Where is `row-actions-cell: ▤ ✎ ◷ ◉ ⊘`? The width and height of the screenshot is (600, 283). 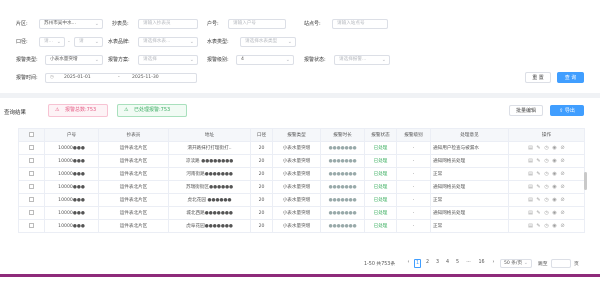
row-actions-cell: ▤ ✎ ◷ ◉ ⊘ is located at coordinates (546, 213).